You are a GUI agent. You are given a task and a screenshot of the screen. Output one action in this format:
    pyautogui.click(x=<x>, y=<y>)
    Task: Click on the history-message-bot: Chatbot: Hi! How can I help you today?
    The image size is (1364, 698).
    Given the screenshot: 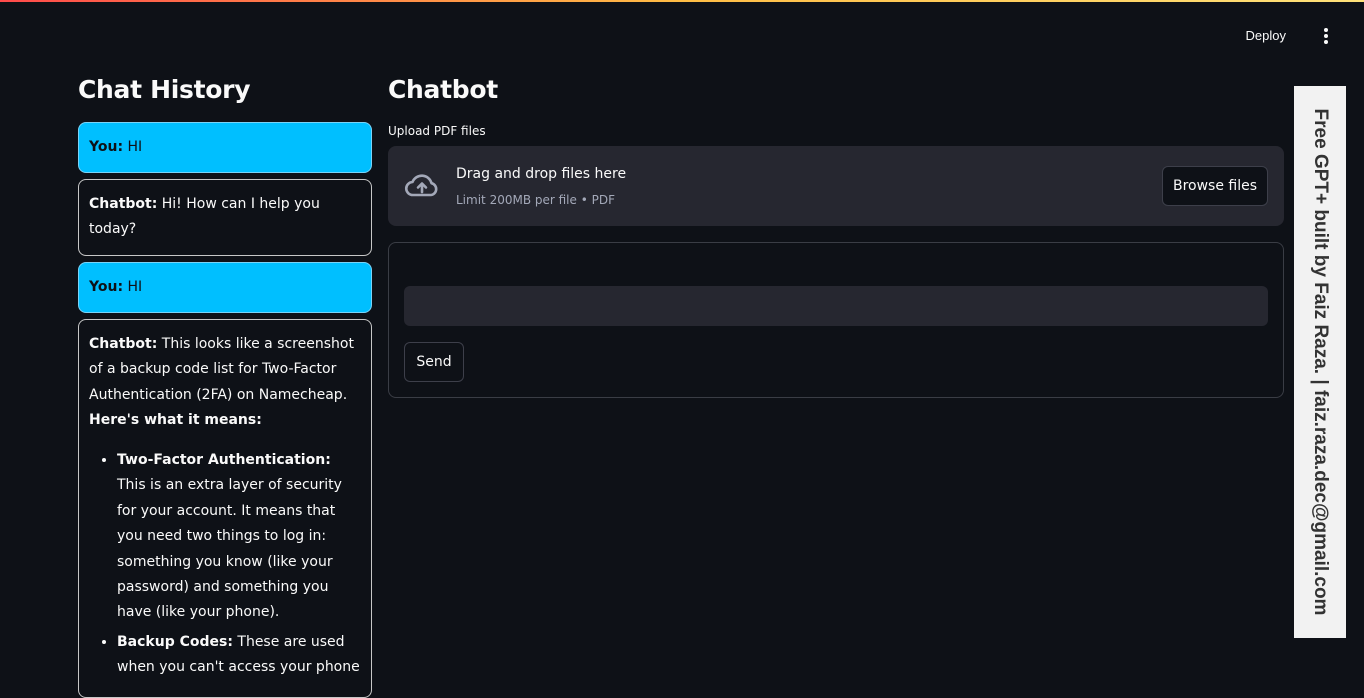 What is the action you would take?
    pyautogui.click(x=225, y=217)
    